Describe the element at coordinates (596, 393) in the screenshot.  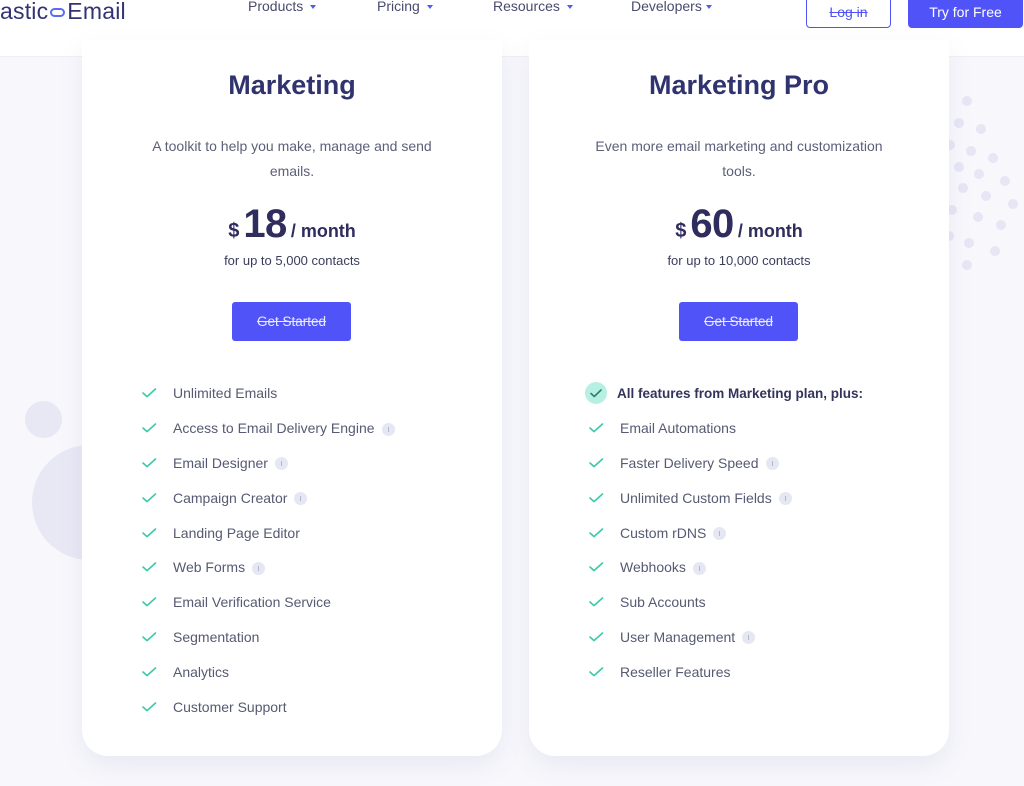
I see `check-circle-icon` at that location.